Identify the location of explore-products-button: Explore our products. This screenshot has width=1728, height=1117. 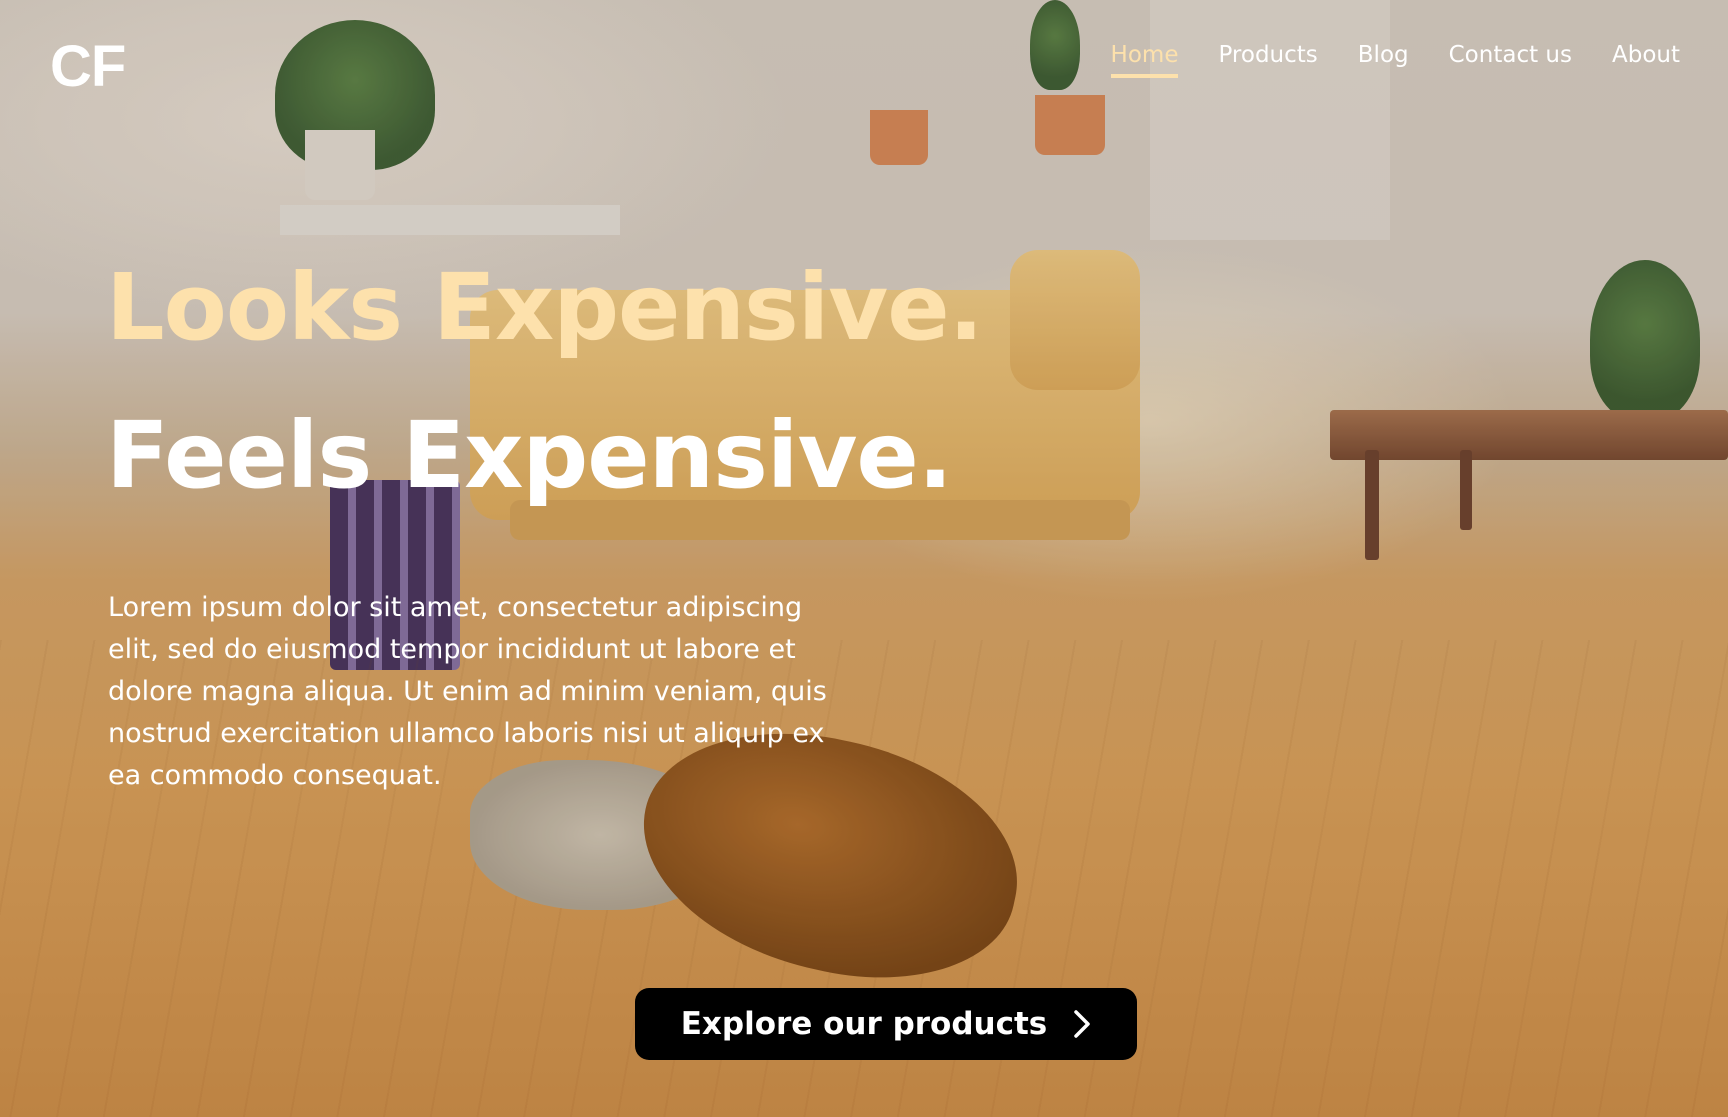
(886, 1024).